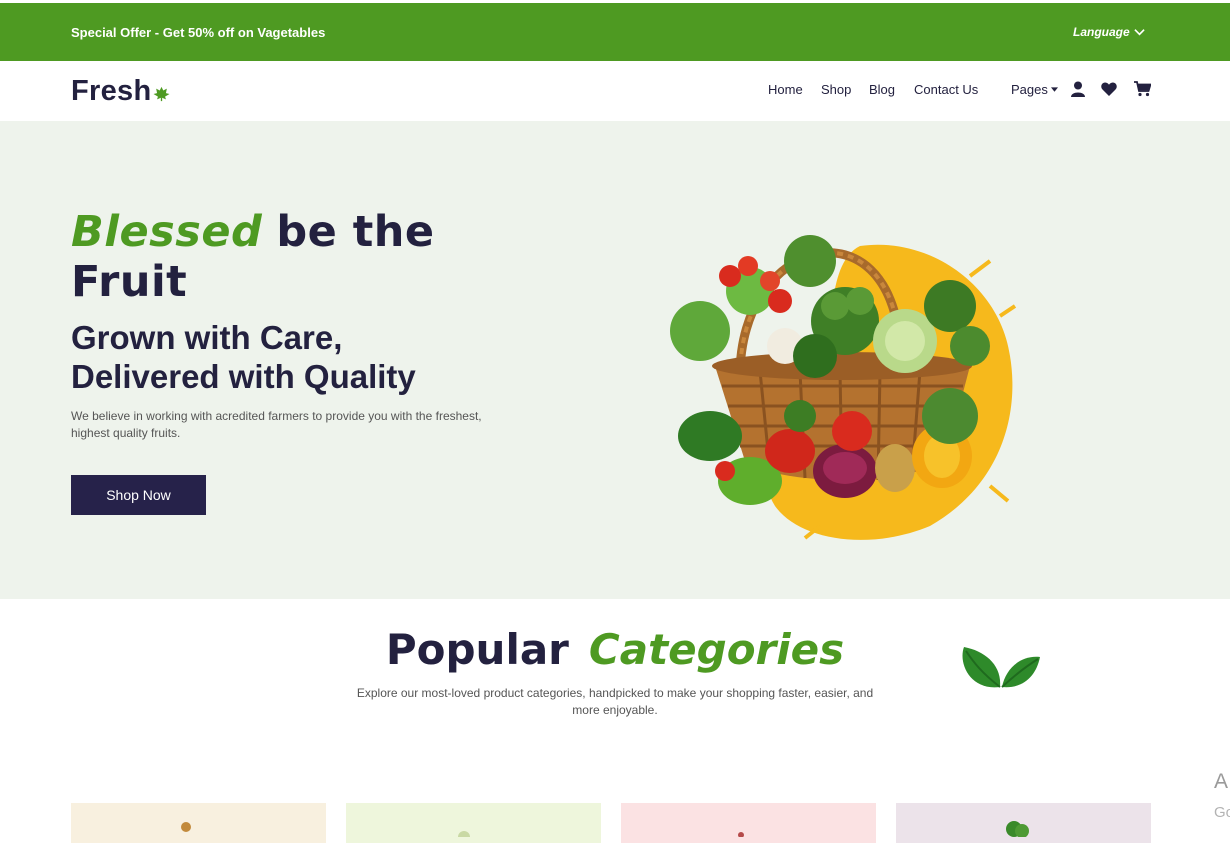 This screenshot has width=1230, height=843. I want to click on brand-name: Fresh, so click(111, 91).